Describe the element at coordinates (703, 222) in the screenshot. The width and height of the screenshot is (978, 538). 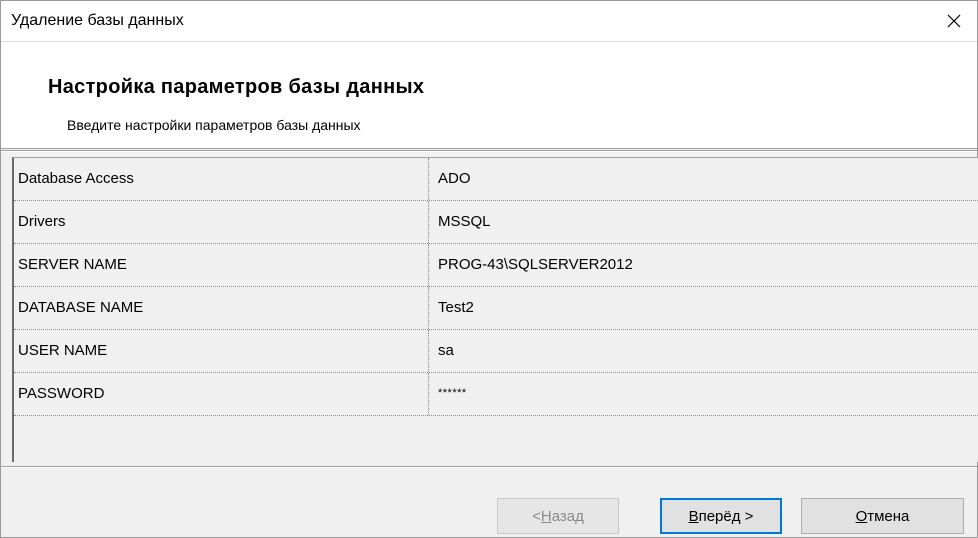
I see `property-value: MSSQL` at that location.